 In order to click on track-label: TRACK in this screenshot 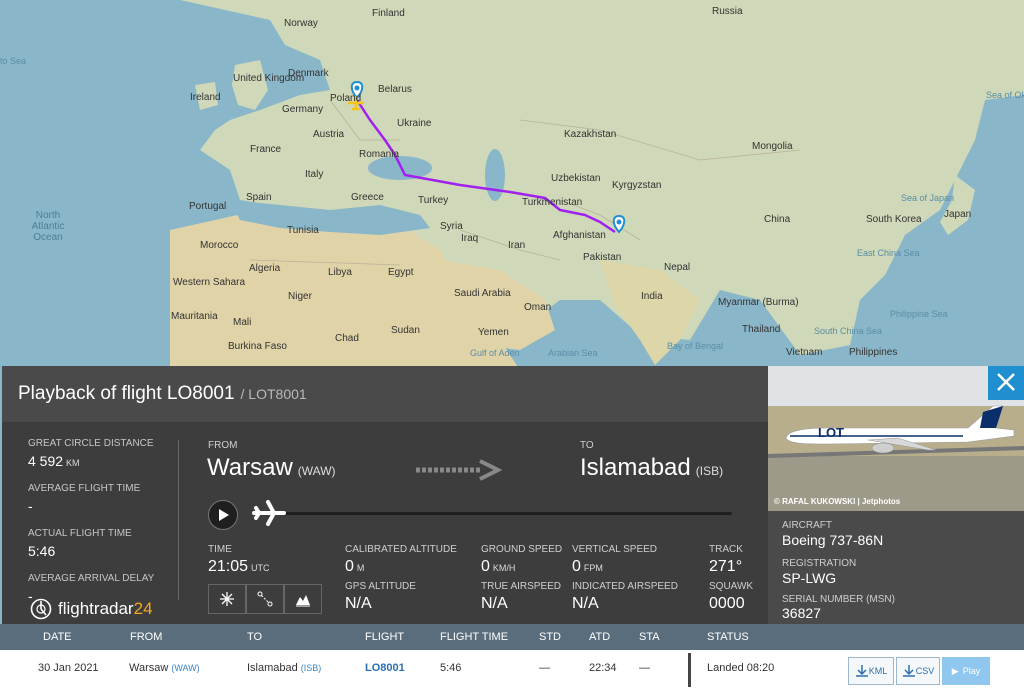, I will do `click(726, 549)`.